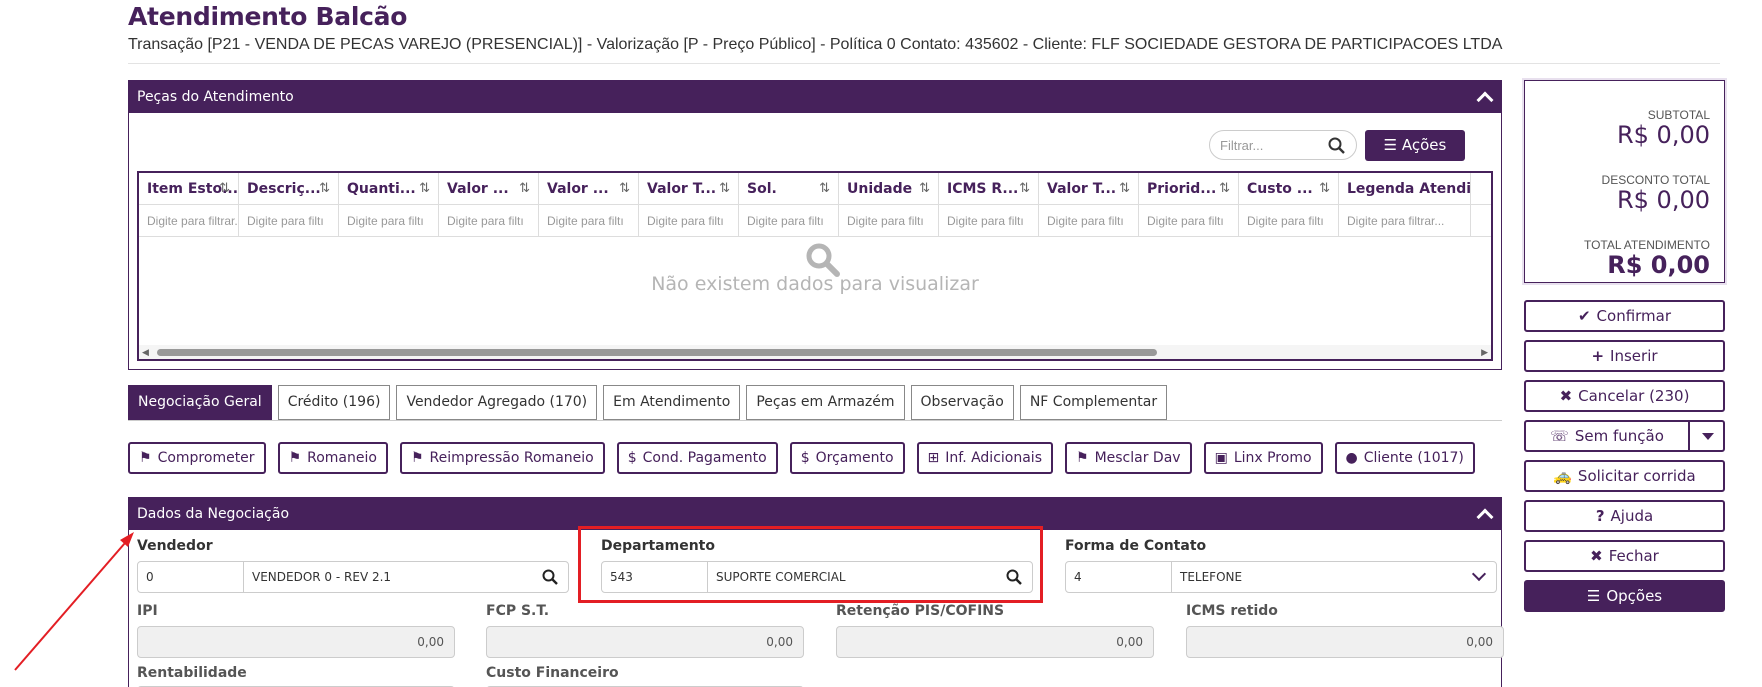 The height and width of the screenshot is (687, 1762). Describe the element at coordinates (815, 420) in the screenshot. I see `tab-divider` at that location.